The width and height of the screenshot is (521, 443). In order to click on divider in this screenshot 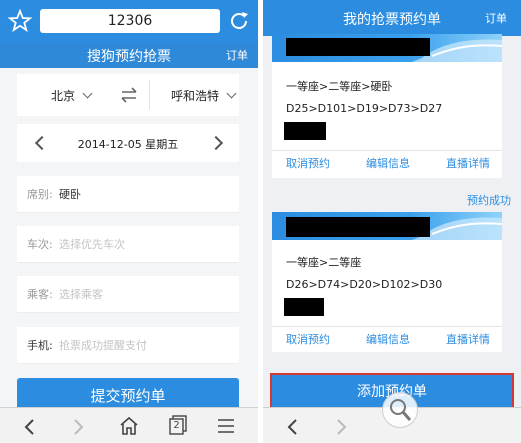, I will do `click(149, 95)`.